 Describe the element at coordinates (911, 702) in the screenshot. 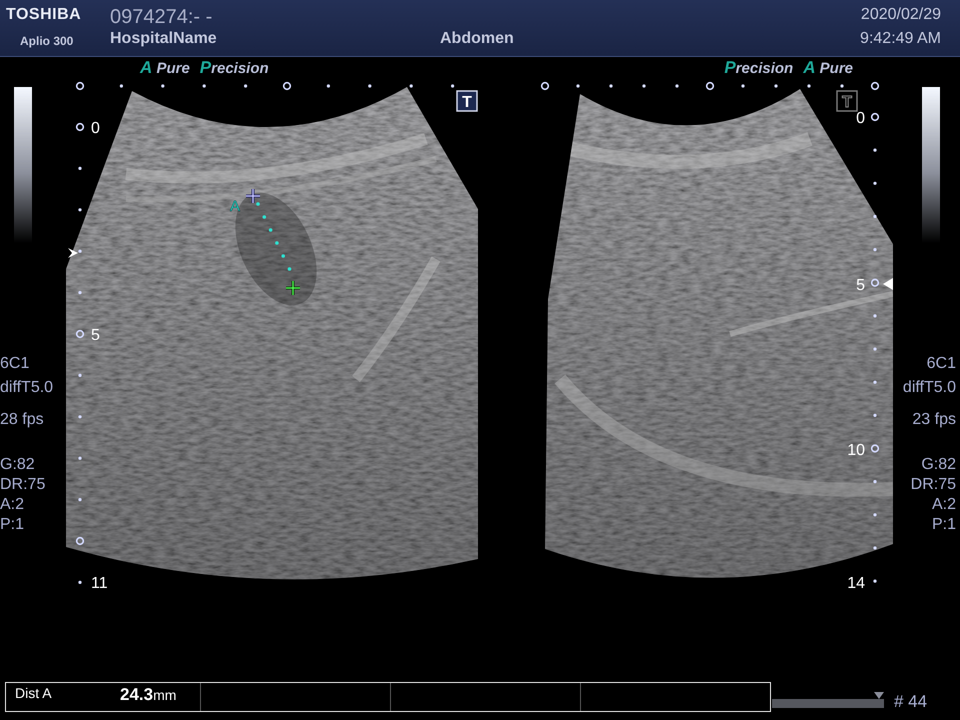

I see `frame-number: # 44` at that location.